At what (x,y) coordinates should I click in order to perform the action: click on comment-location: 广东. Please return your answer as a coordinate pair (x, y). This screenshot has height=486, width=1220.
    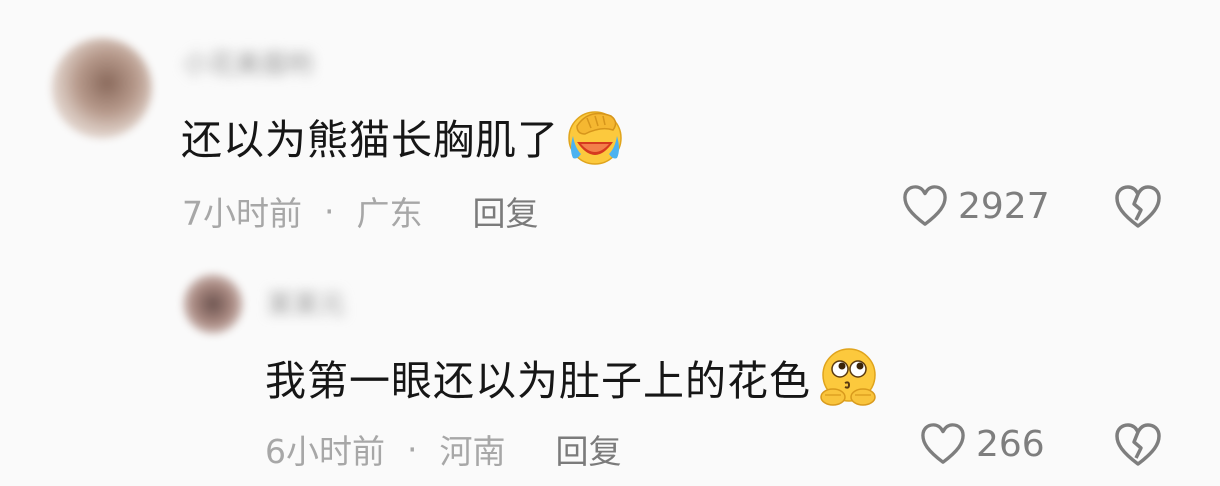
    Looking at the image, I should click on (389, 213).